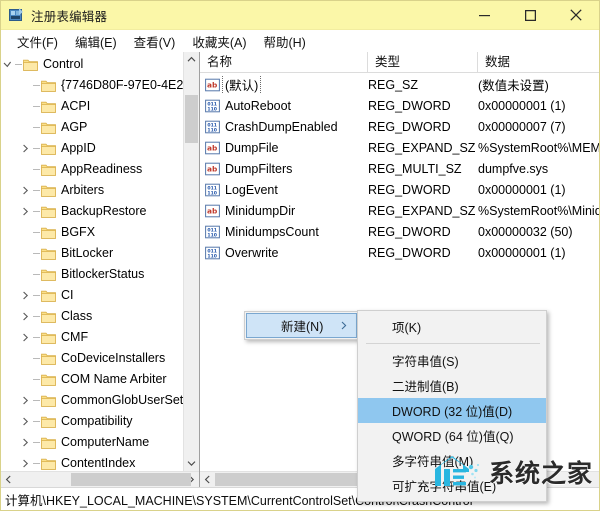  I want to click on menu-view: 查看(V), so click(155, 41).